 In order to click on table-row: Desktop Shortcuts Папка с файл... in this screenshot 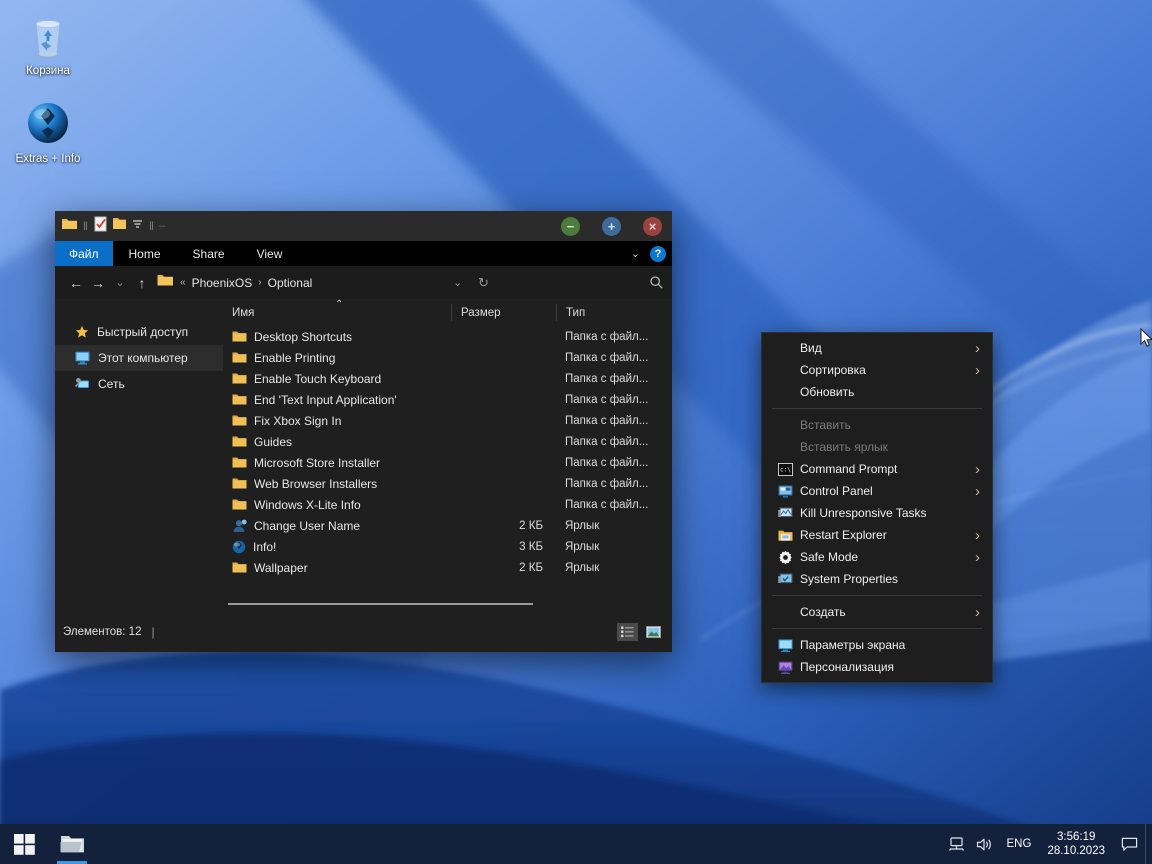, I will do `click(447, 336)`.